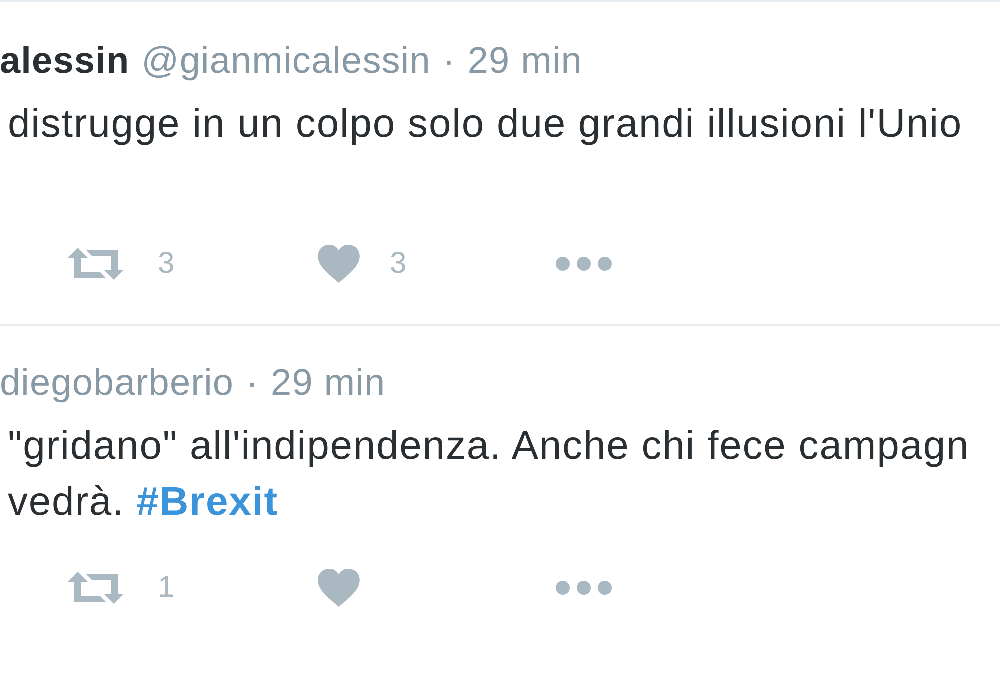  I want to click on tweet-text: distrugge in un colpo solo due grandi illusioni l'Unio, so click(486, 124).